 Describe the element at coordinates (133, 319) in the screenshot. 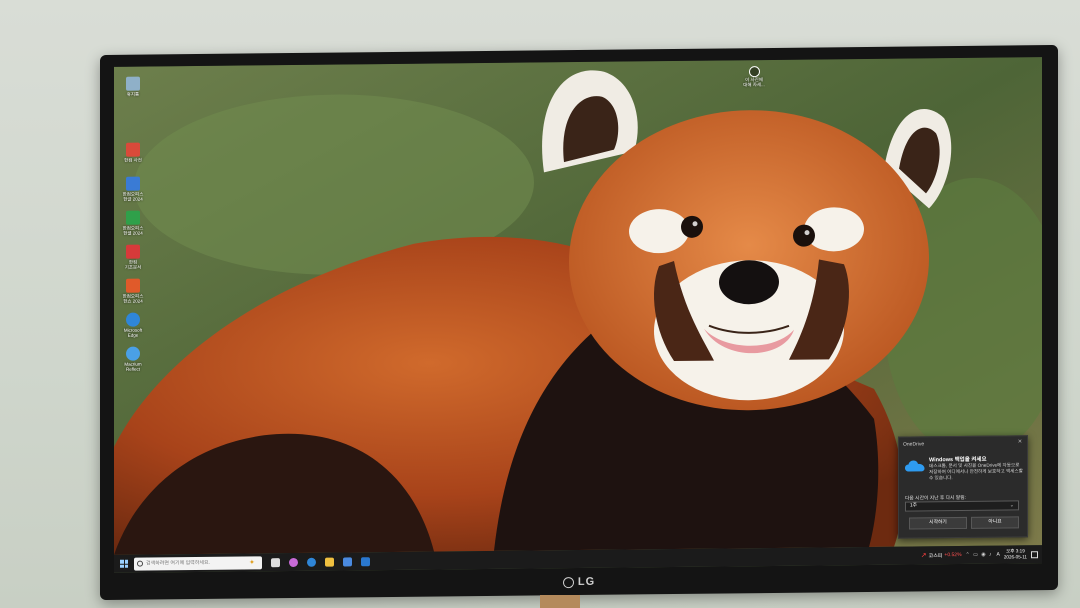

I see `edge-icon` at that location.